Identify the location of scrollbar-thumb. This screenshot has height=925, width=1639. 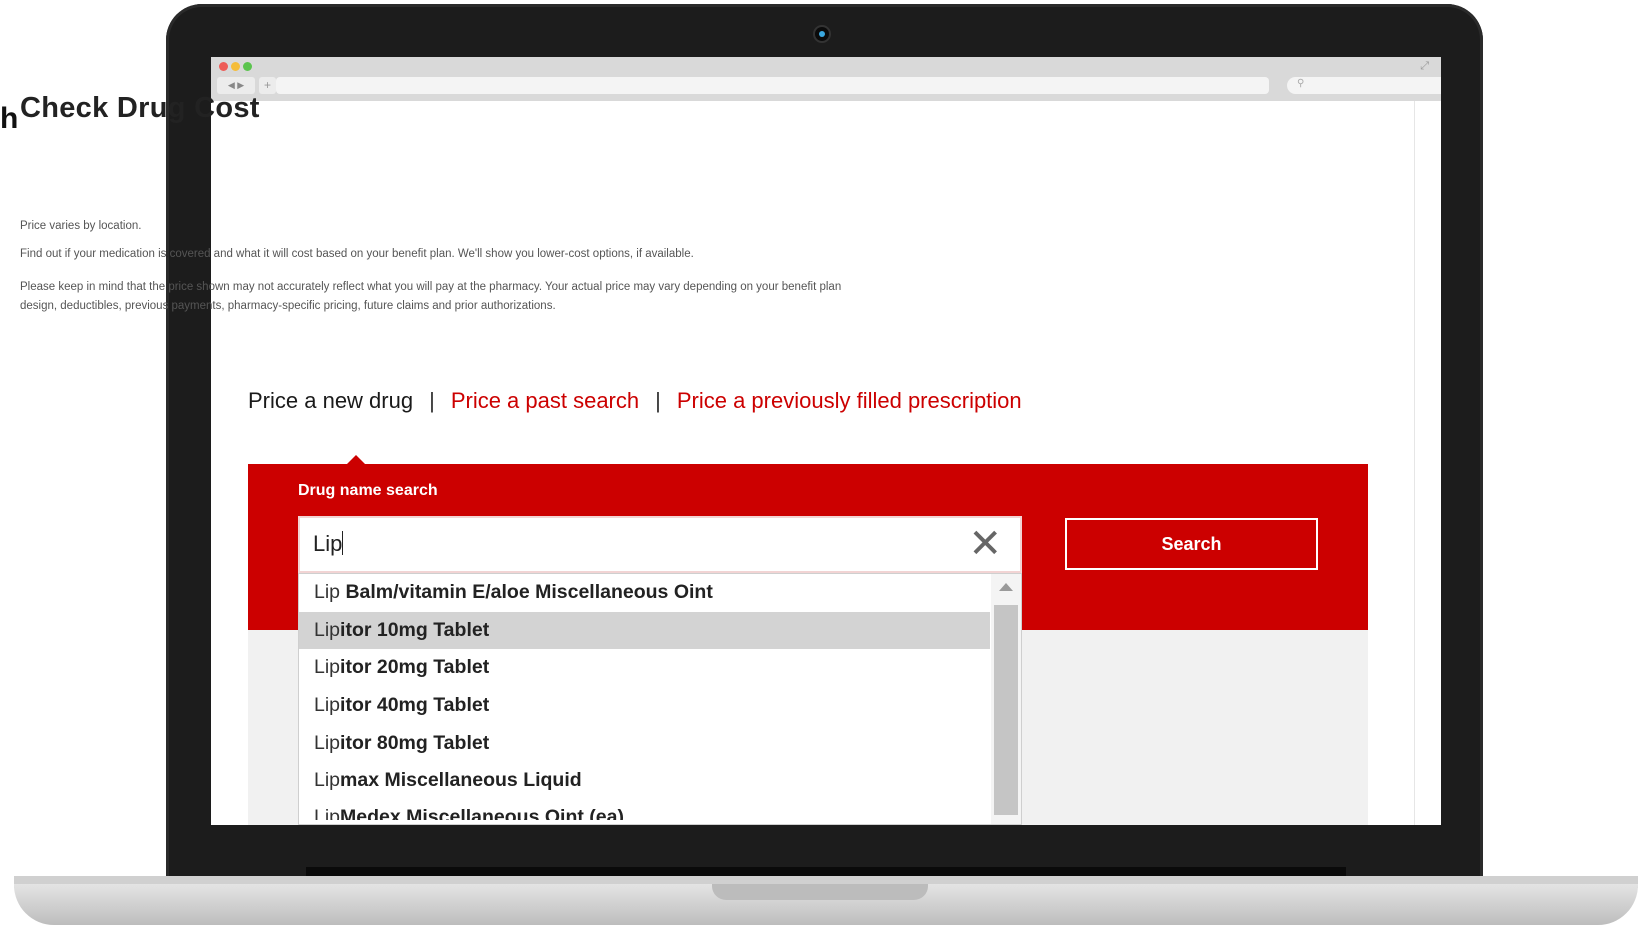
(1006, 710).